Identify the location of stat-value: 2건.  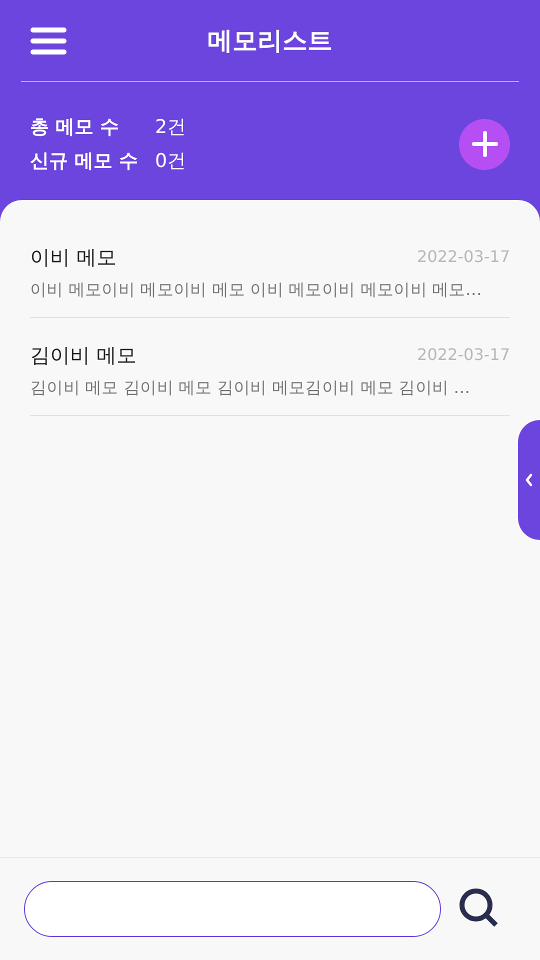
(170, 127).